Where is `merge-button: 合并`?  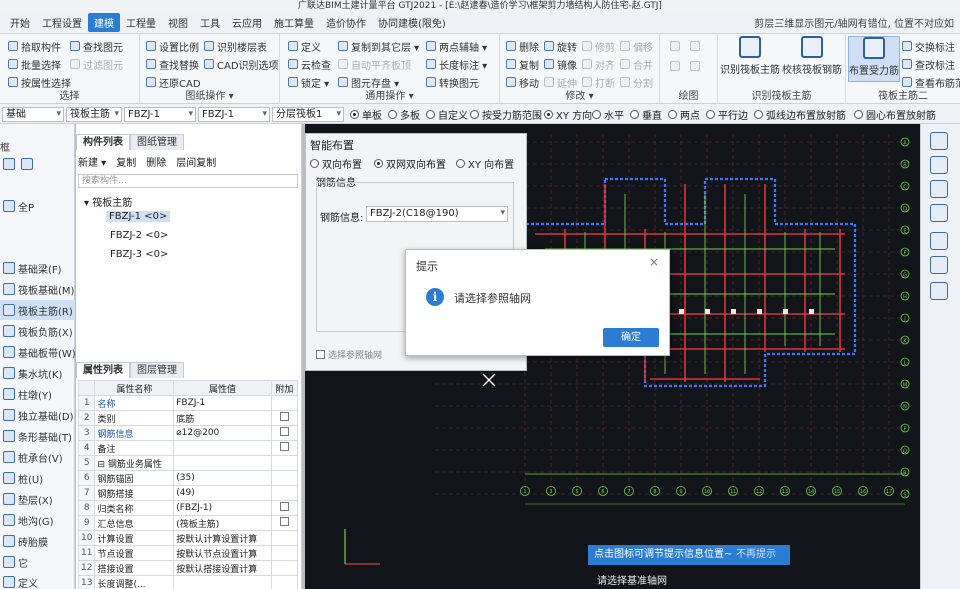
merge-button: 合并 is located at coordinates (636, 64).